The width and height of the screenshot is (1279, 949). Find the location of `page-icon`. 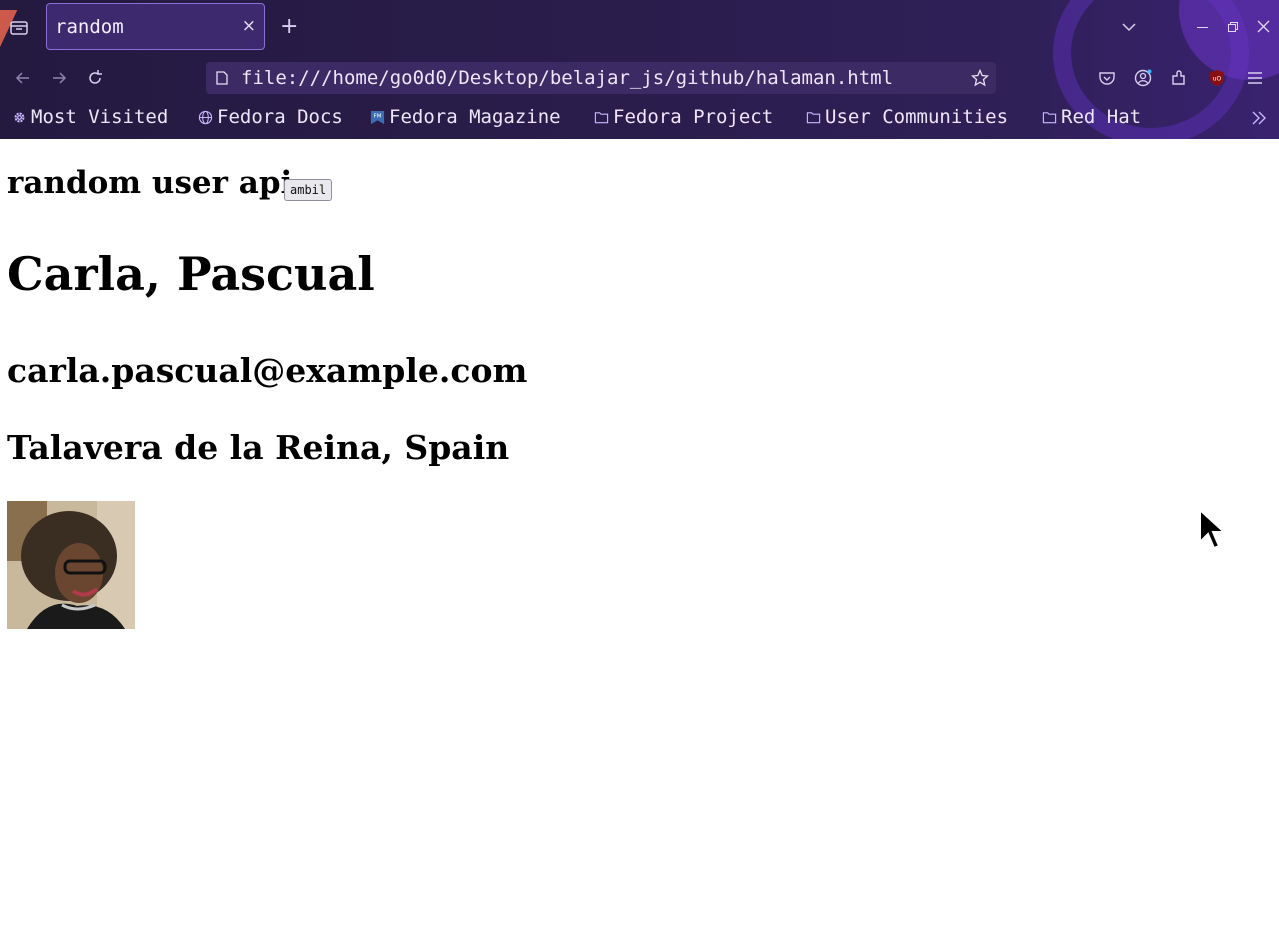

page-icon is located at coordinates (222, 78).